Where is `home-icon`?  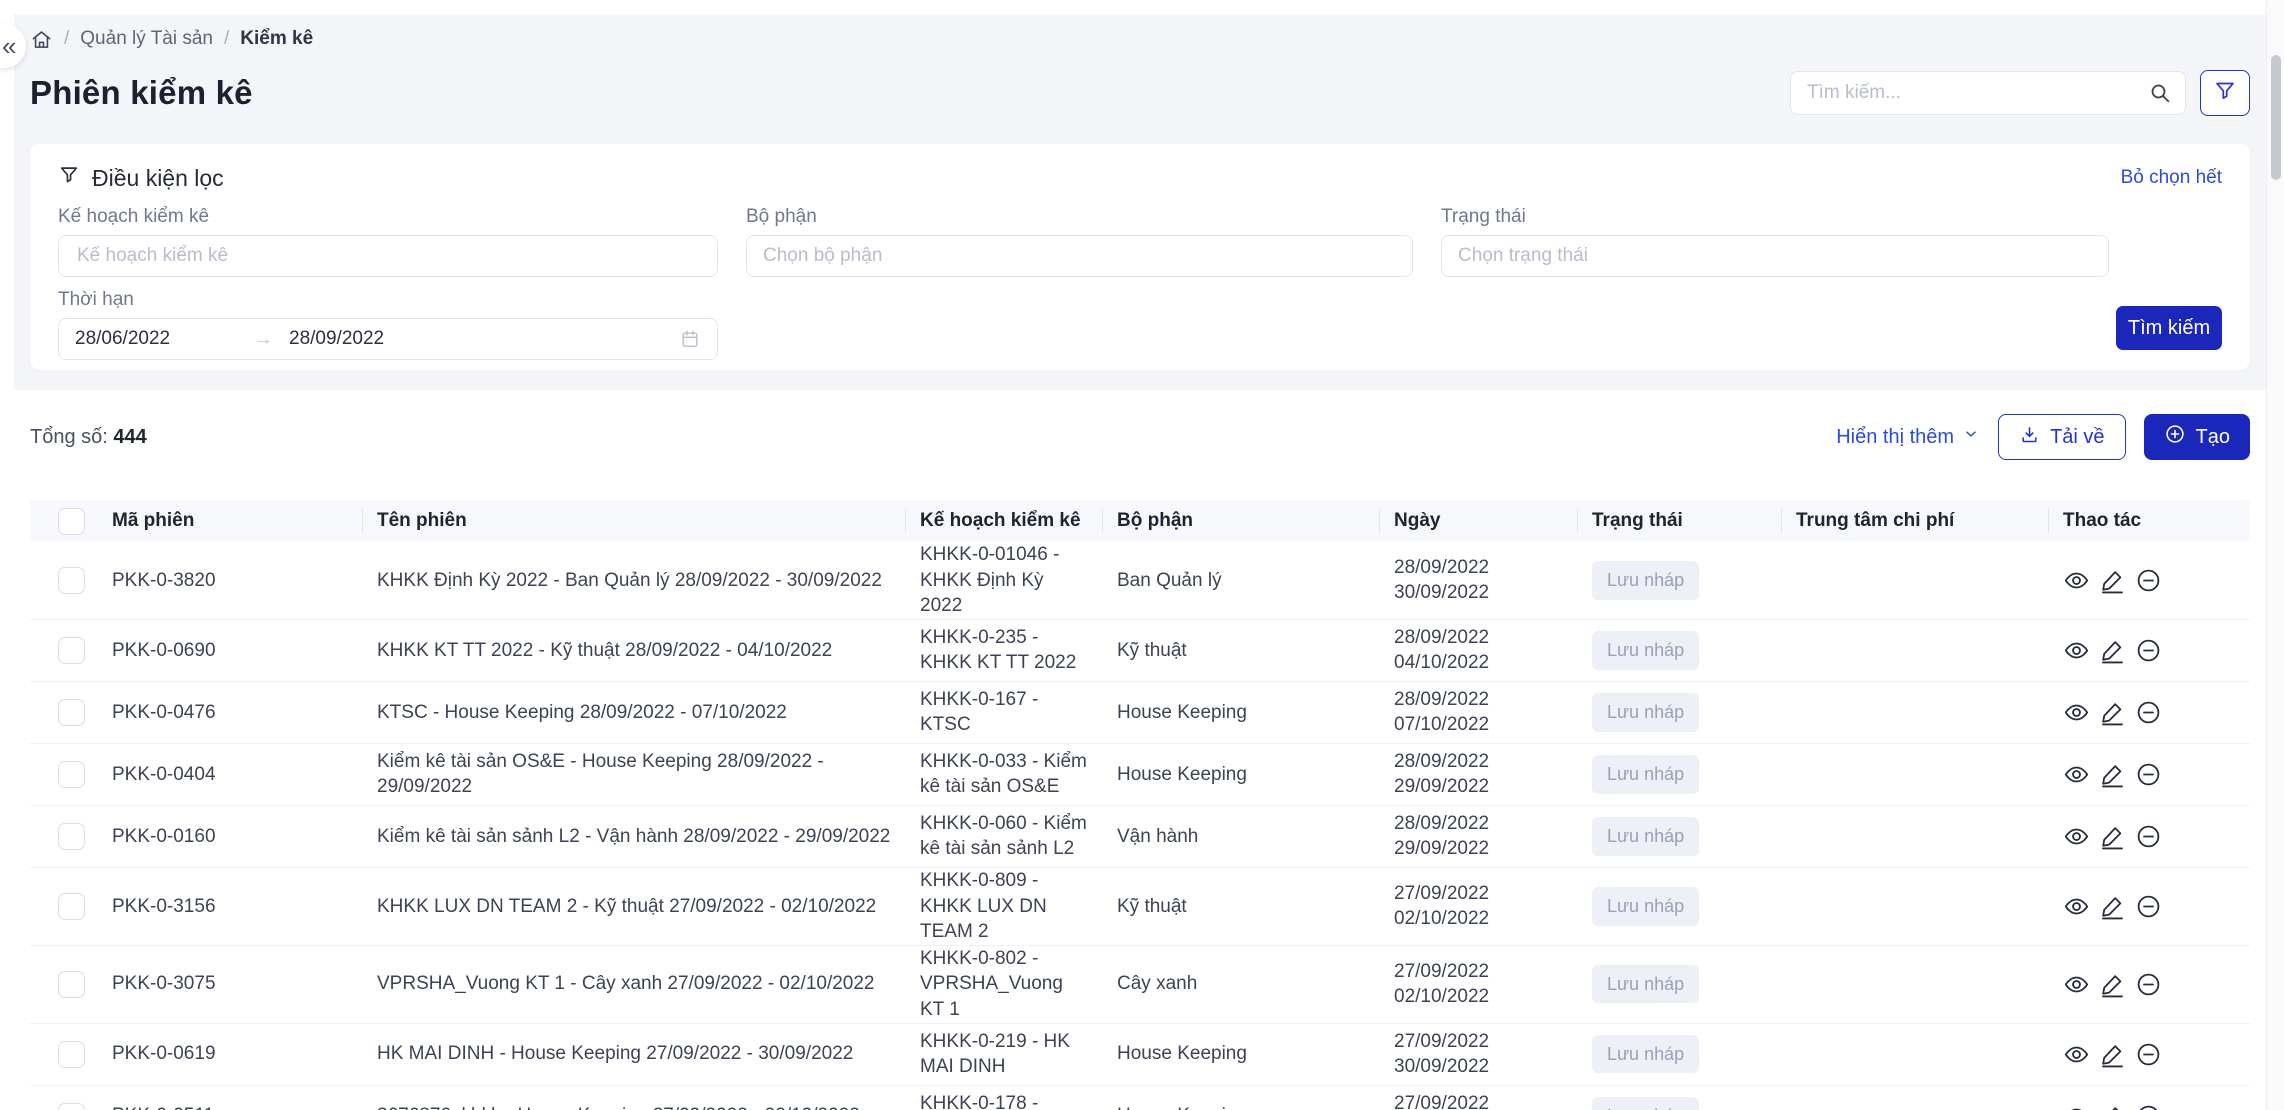 home-icon is located at coordinates (41, 39).